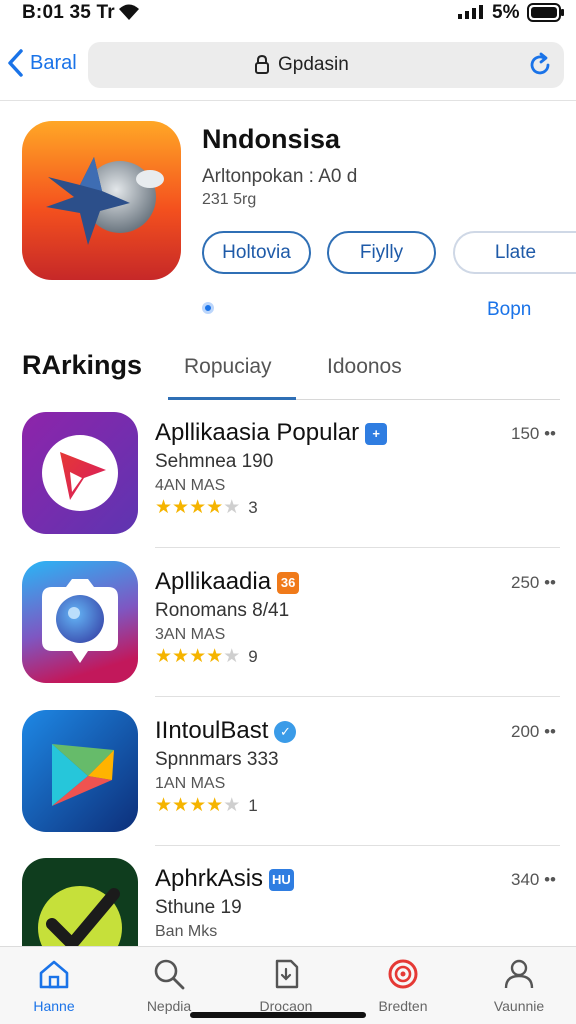 This screenshot has width=576, height=1024. I want to click on back-button: Baral, so click(41, 63).